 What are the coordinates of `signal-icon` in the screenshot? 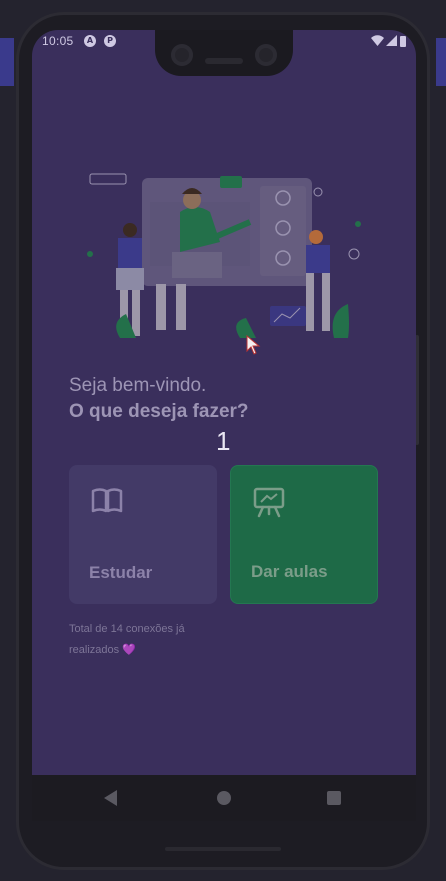 It's located at (391, 40).